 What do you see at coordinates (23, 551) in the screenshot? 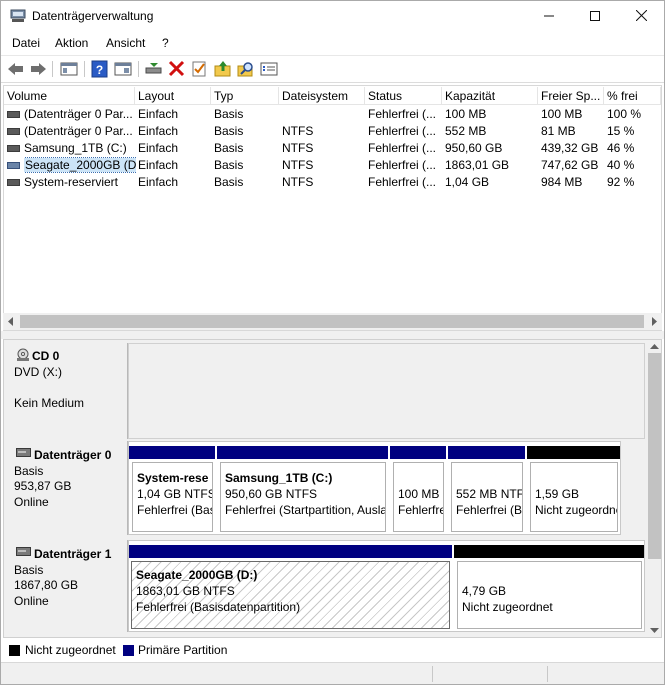
I see `disk-icon` at bounding box center [23, 551].